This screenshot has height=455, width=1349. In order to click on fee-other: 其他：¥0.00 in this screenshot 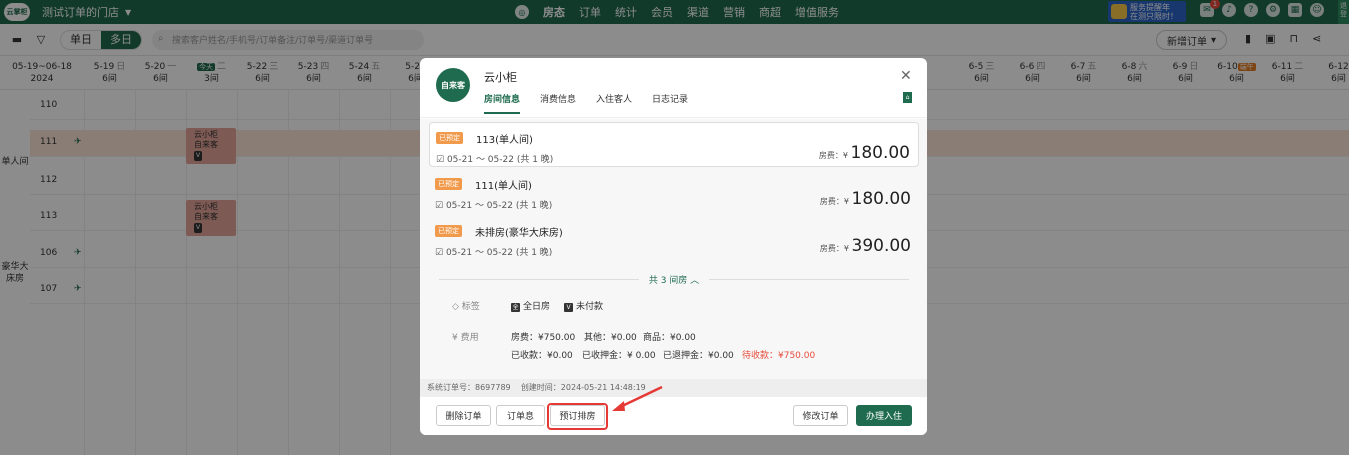, I will do `click(610, 338)`.